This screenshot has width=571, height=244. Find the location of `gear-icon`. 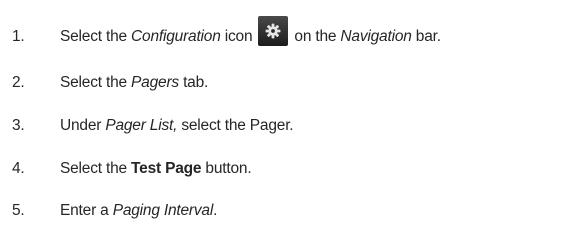

gear-icon is located at coordinates (273, 31).